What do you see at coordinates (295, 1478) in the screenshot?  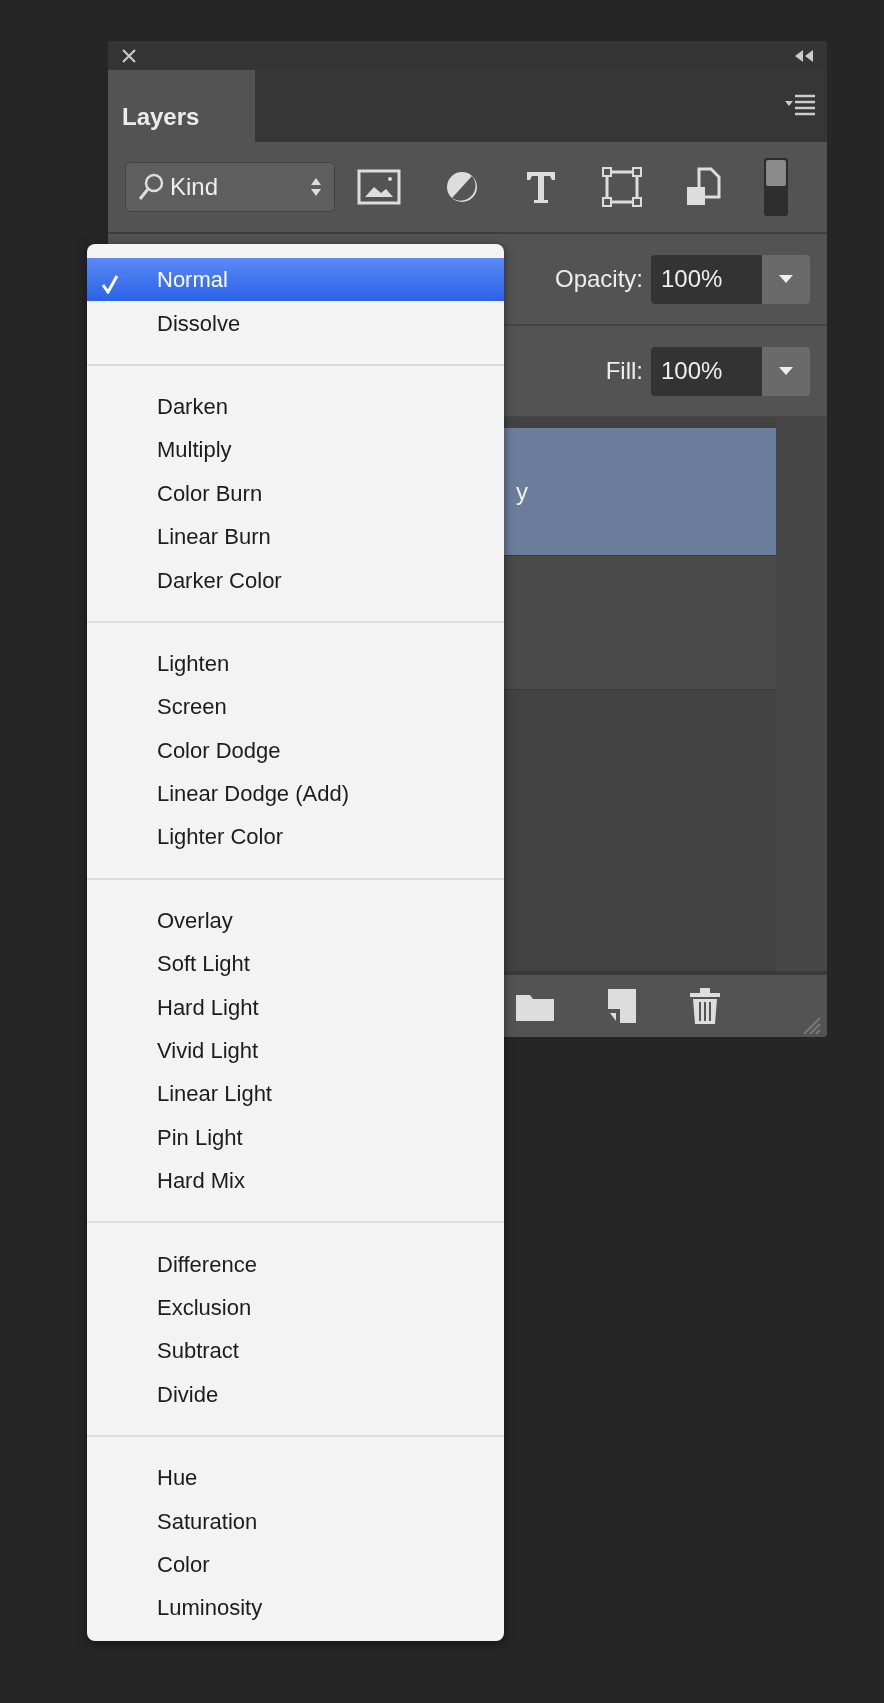 I see `menu-item: Hue` at bounding box center [295, 1478].